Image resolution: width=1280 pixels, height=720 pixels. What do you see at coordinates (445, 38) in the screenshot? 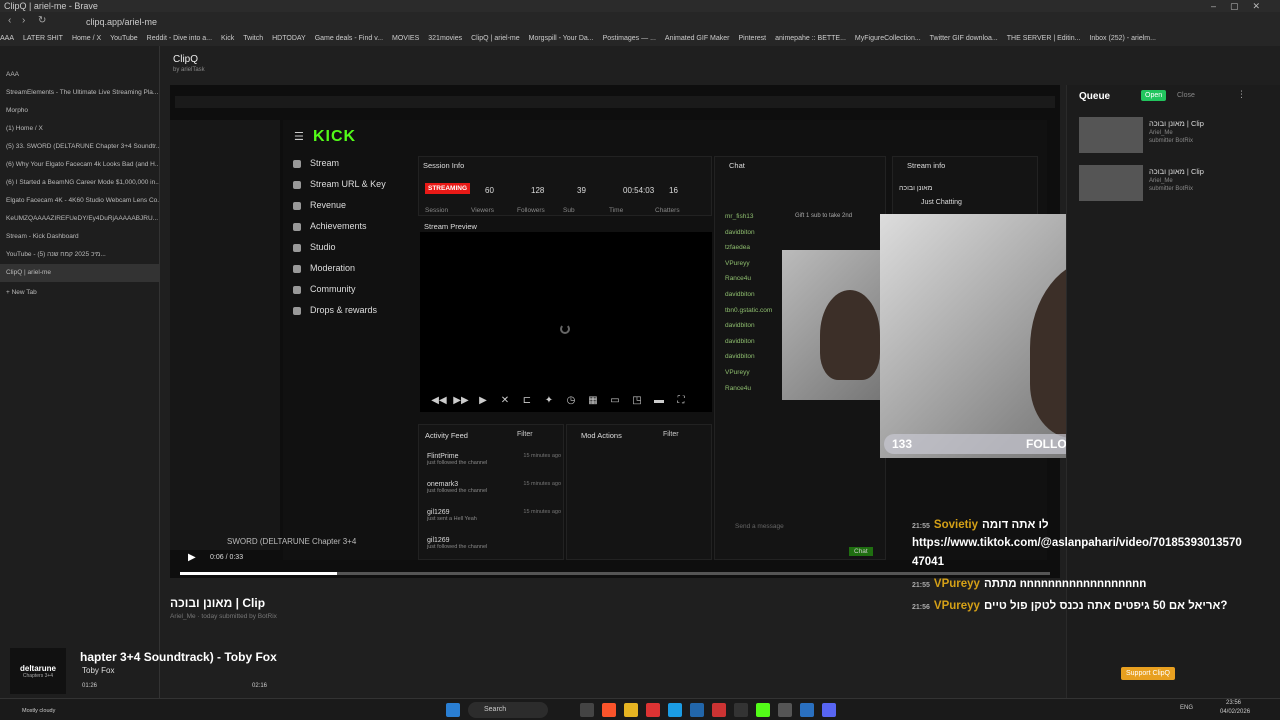
I see `bookmark-item: 321movies` at bounding box center [445, 38].